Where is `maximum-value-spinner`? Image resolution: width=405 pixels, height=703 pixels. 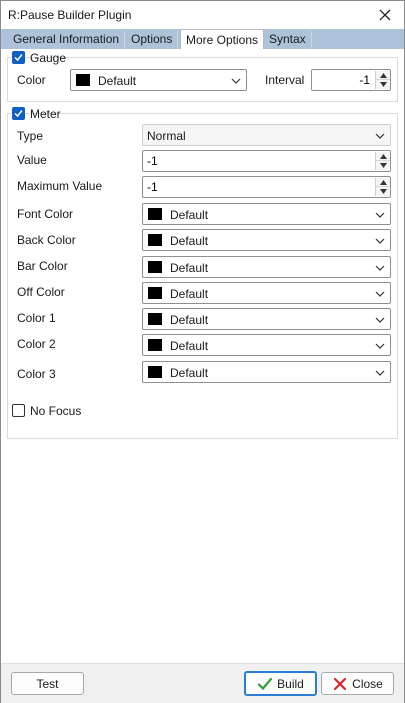
maximum-value-spinner is located at coordinates (266, 187).